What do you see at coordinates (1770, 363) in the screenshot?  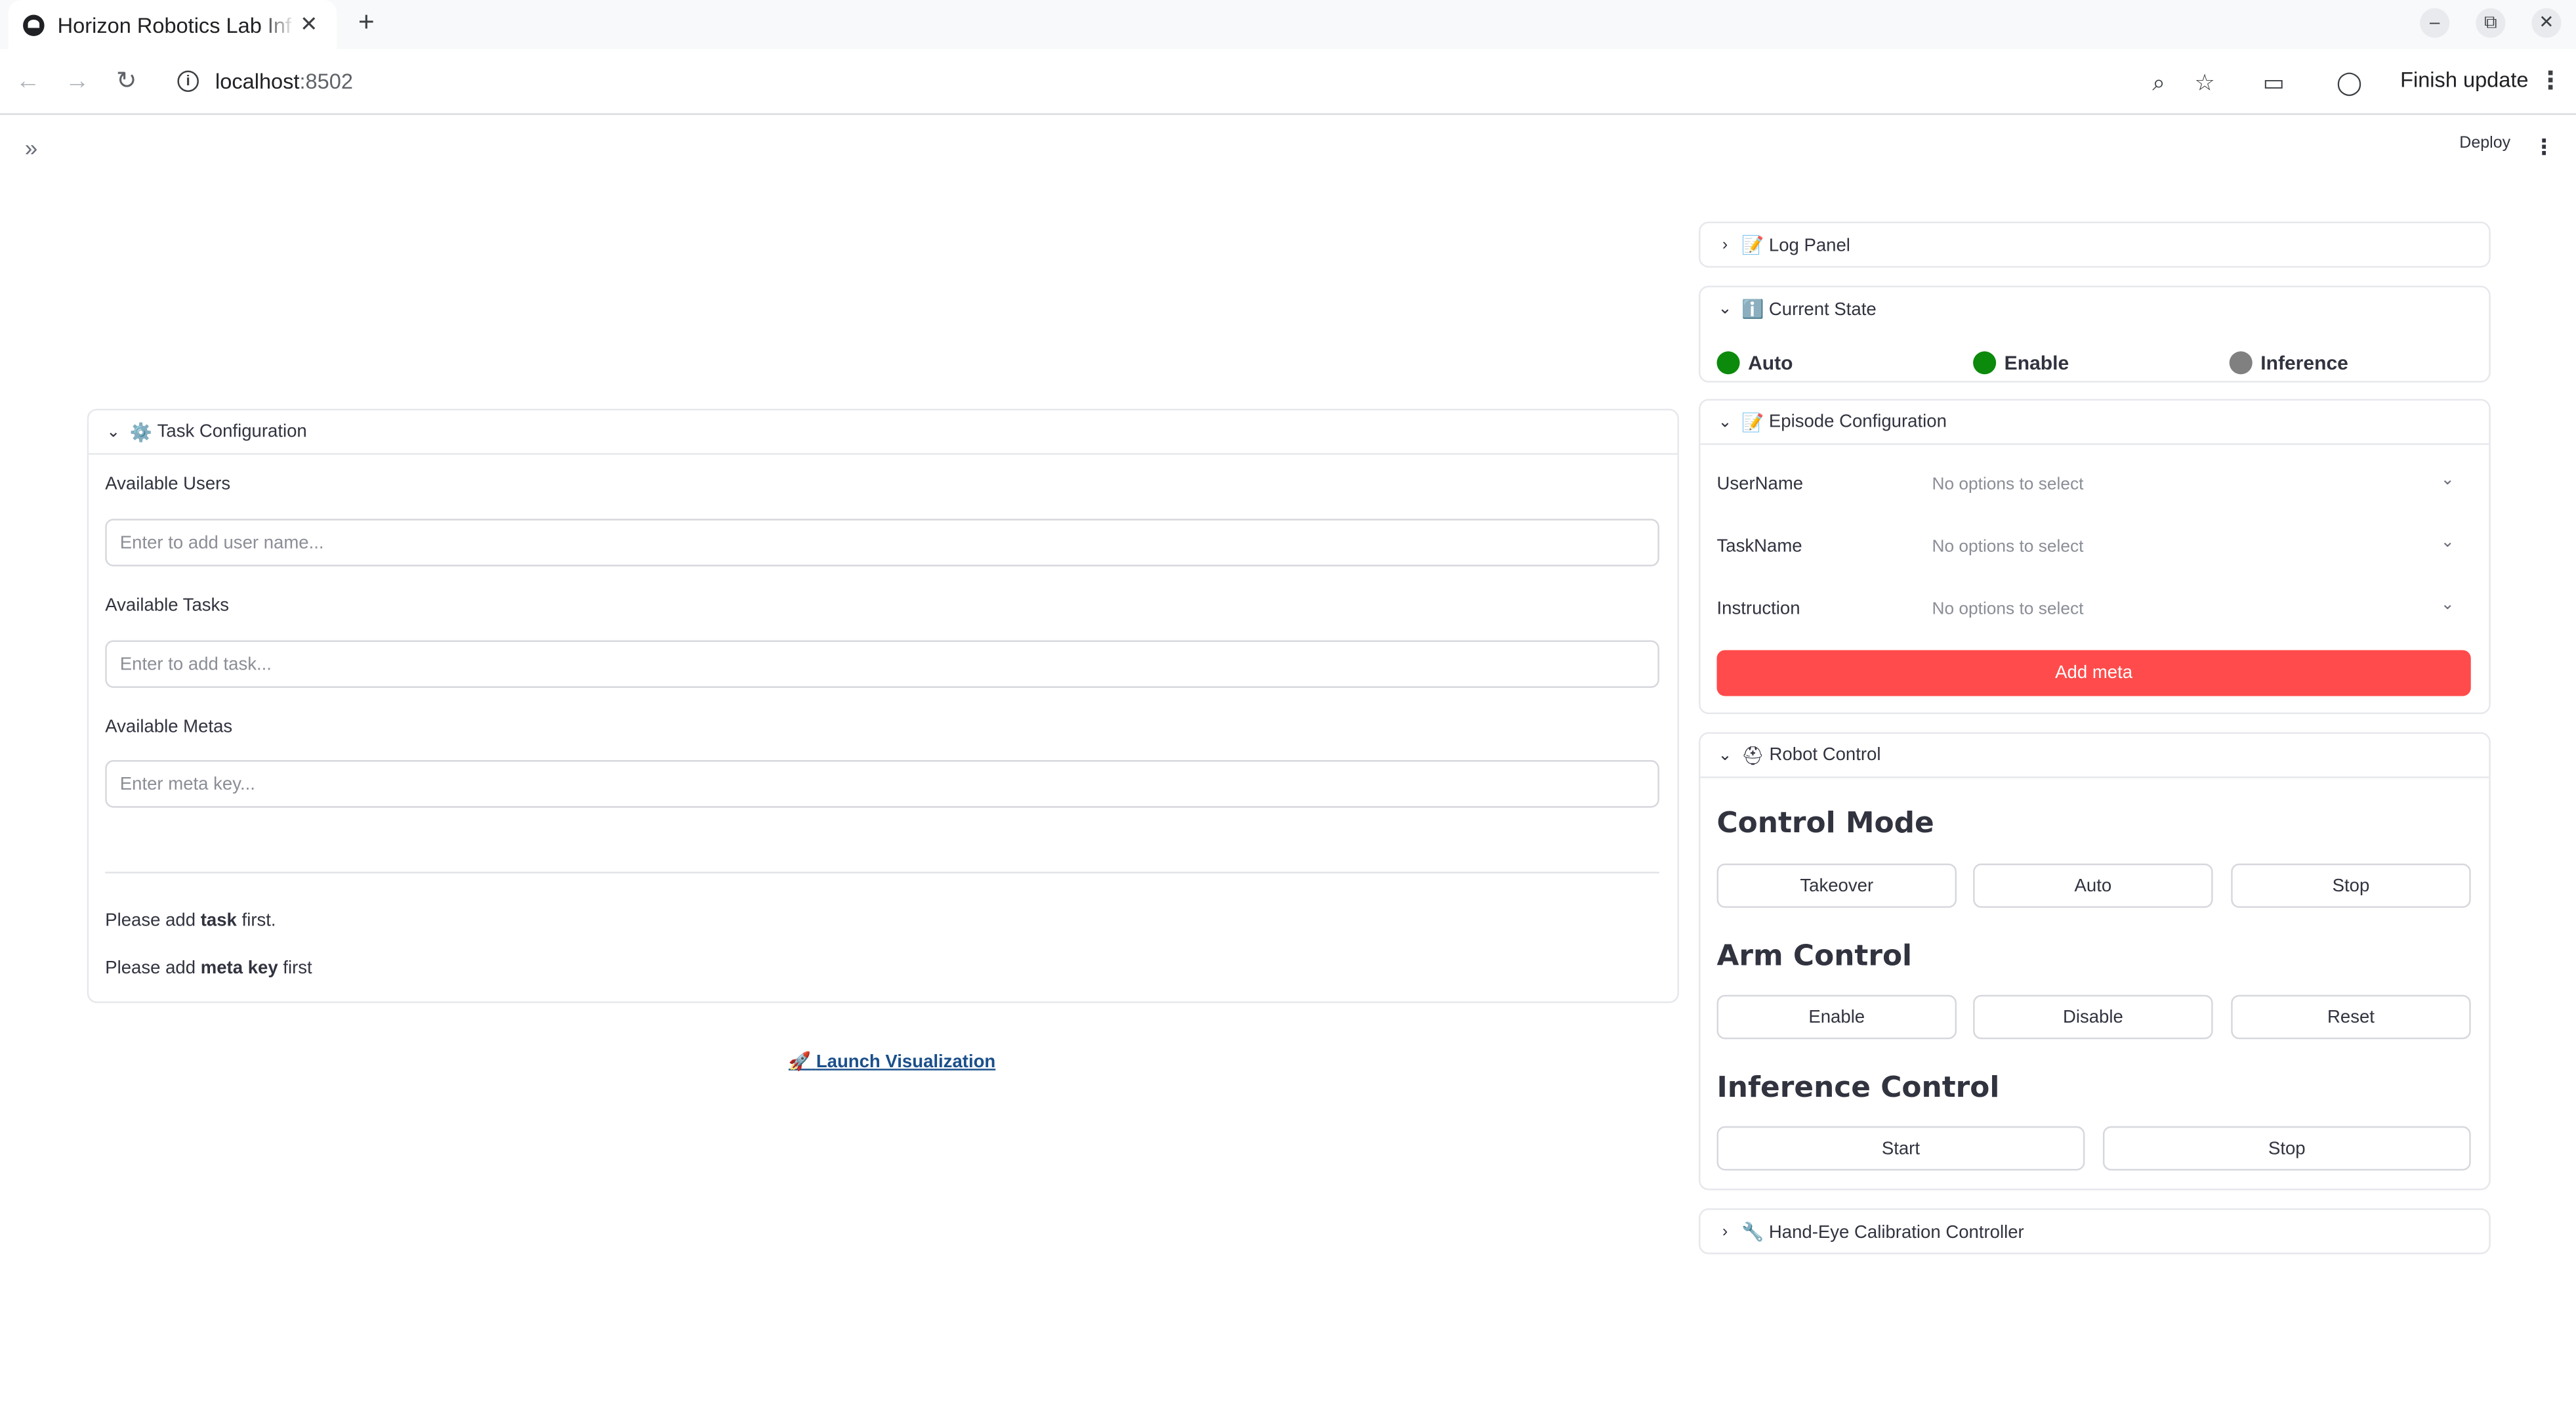 I see `state-label: Auto` at bounding box center [1770, 363].